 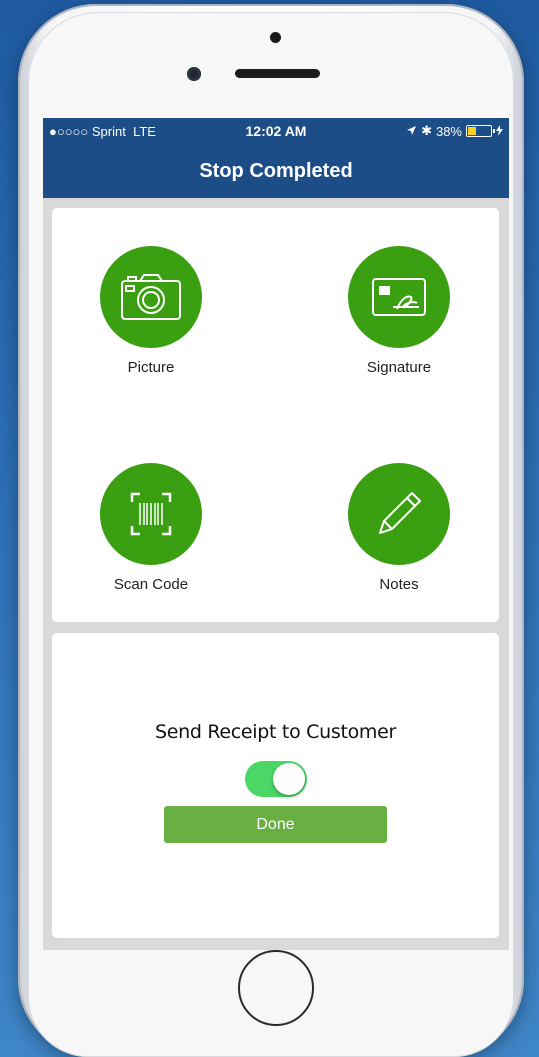 I want to click on status-right: ✱ 38%, so click(x=454, y=131).